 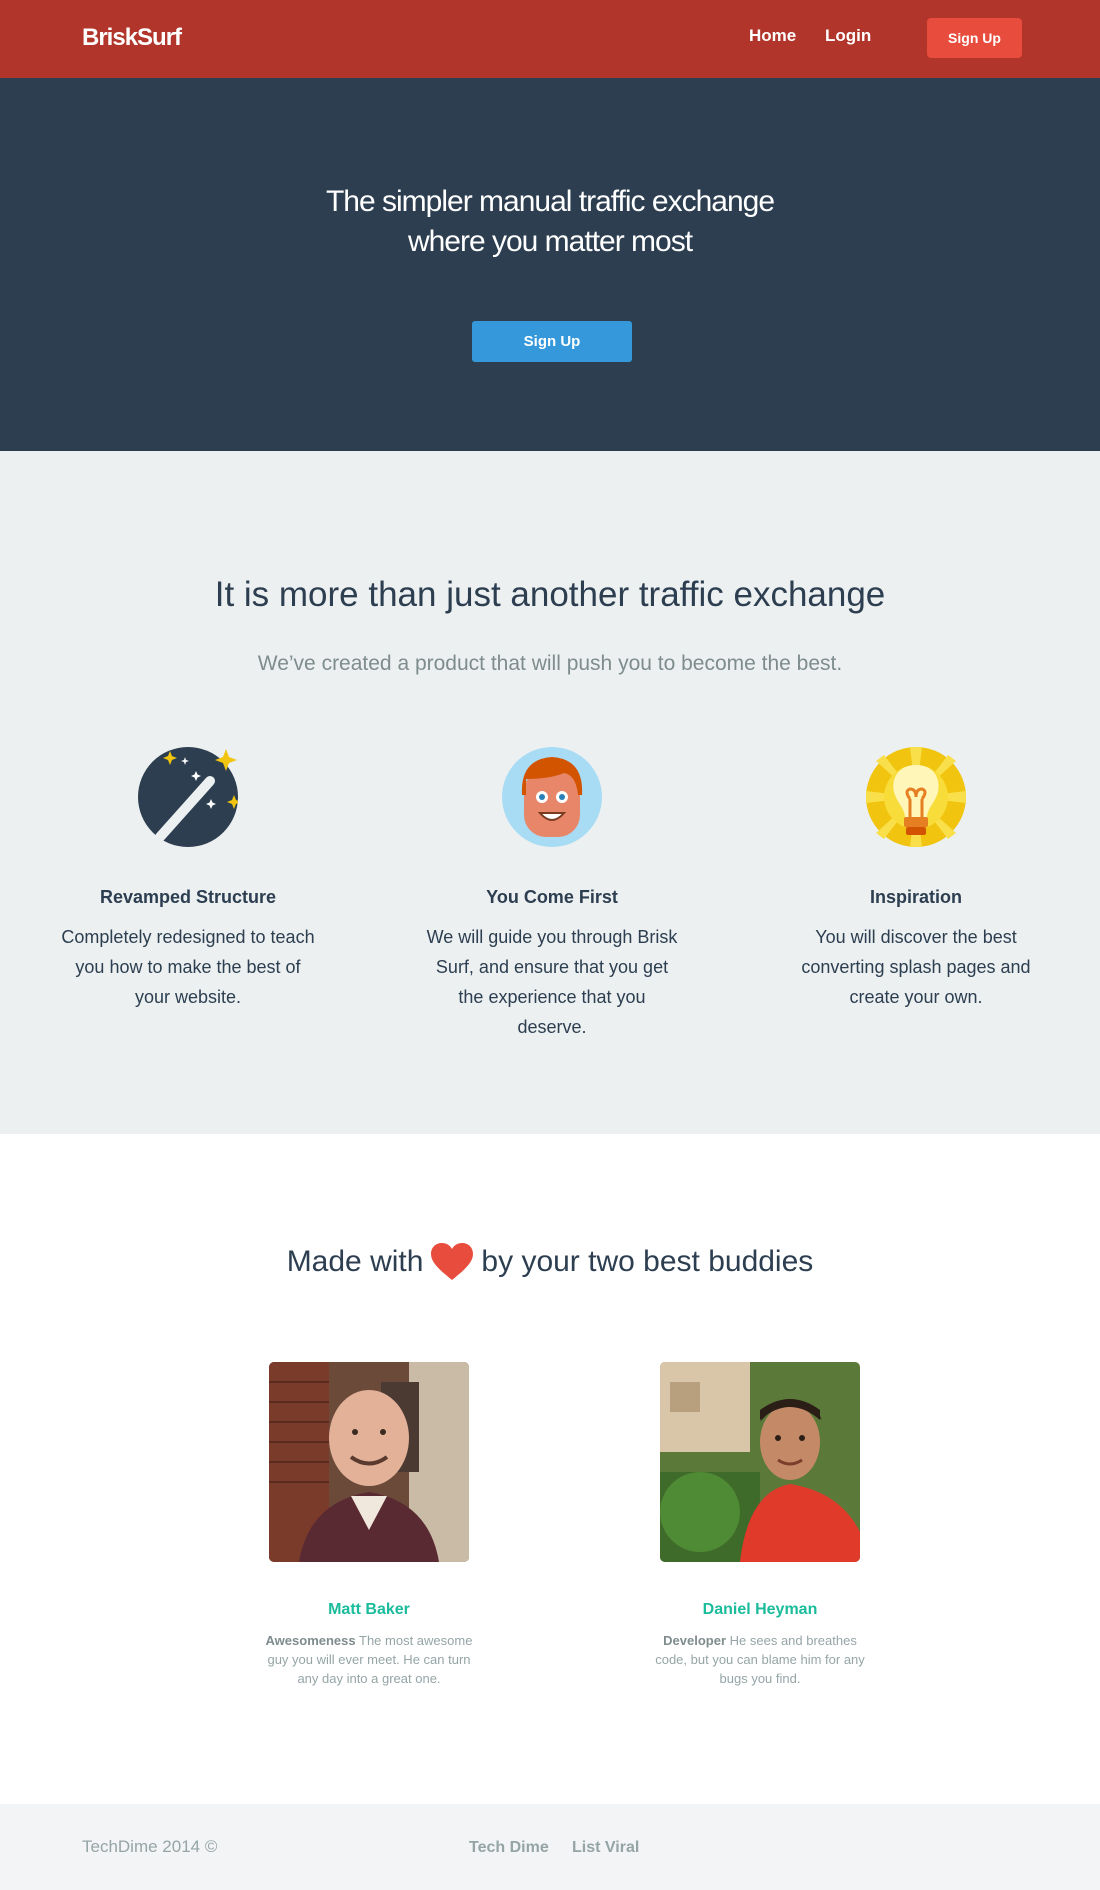 I want to click on member-role: Awesomeness, so click(x=310, y=1640).